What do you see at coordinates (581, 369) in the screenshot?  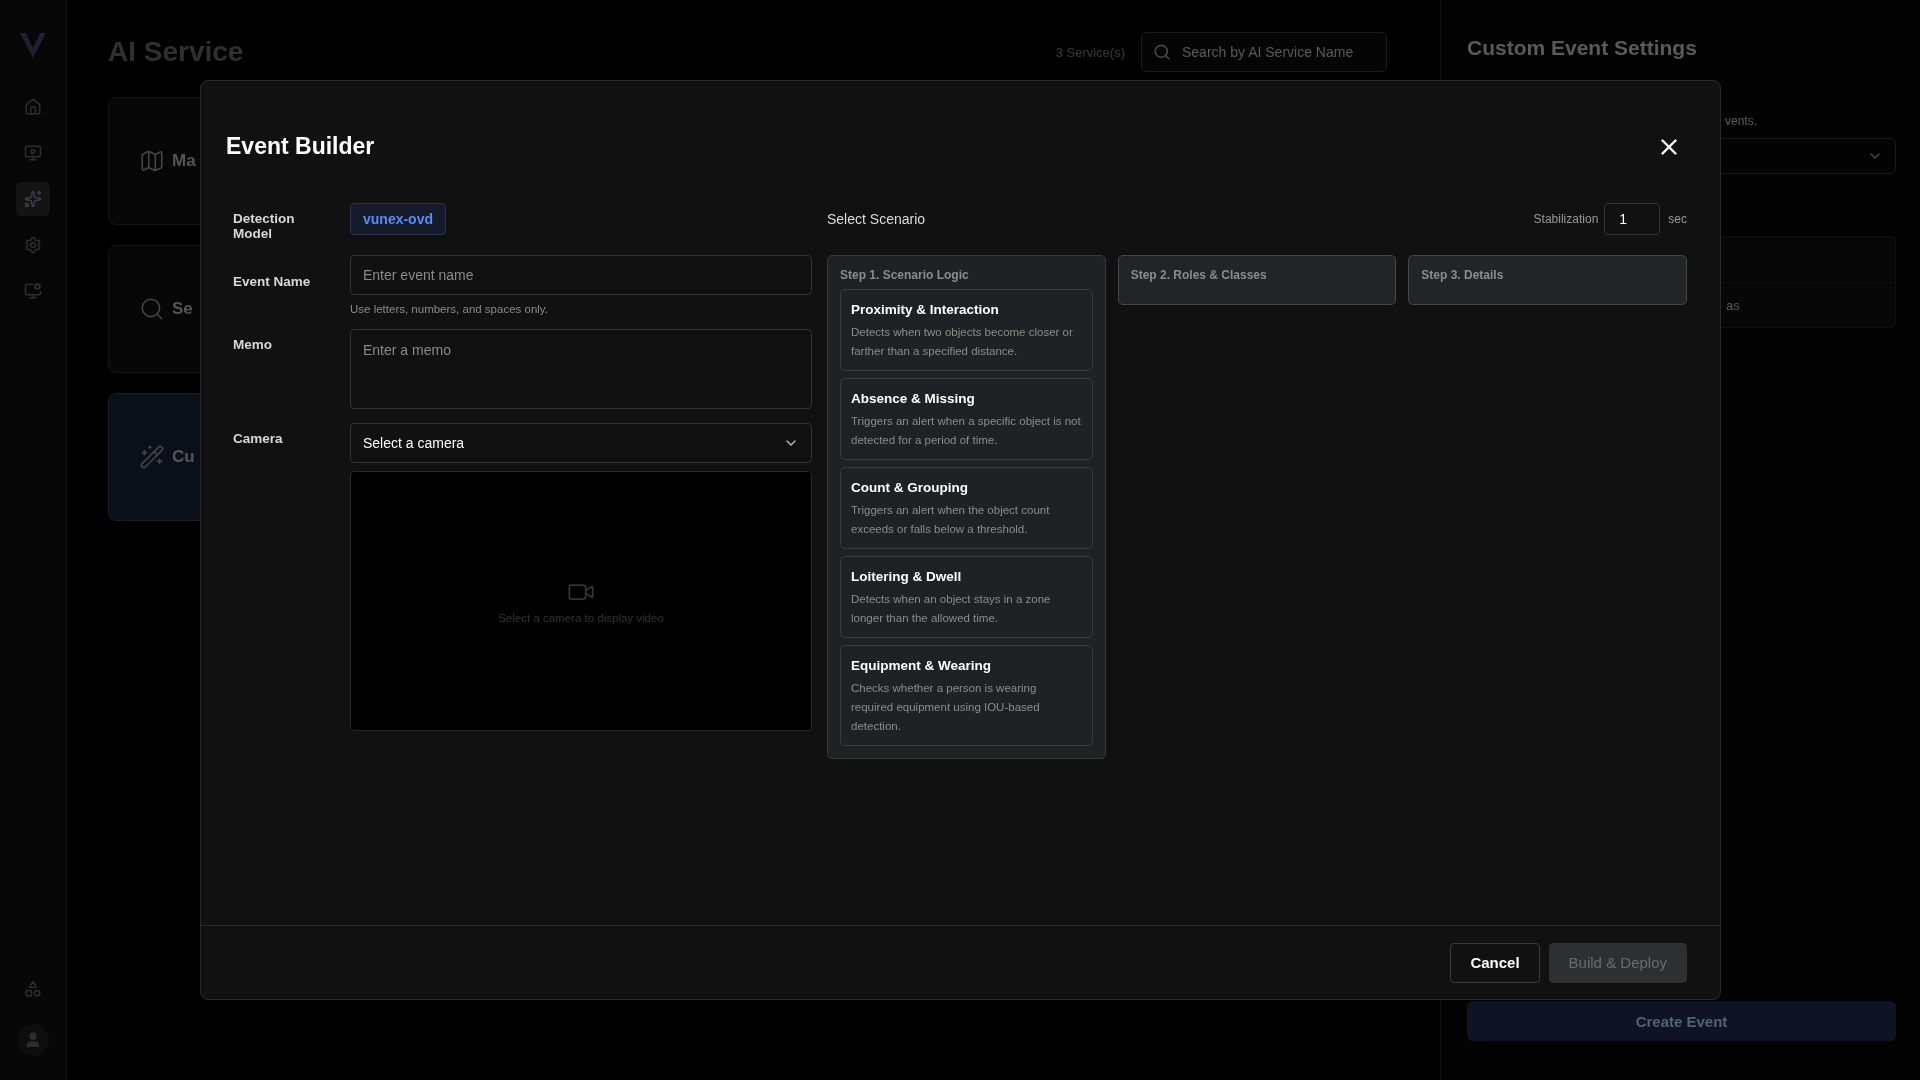 I see `memo-field: Enter a memo` at bounding box center [581, 369].